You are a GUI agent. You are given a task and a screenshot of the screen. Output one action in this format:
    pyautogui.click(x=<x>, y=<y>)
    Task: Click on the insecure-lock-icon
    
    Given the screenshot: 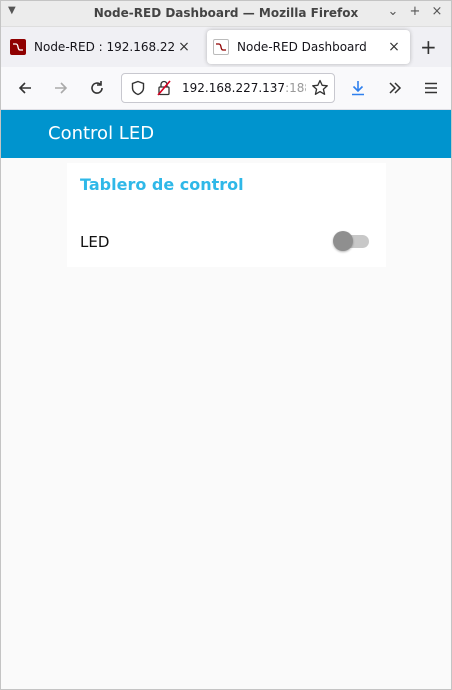 What is the action you would take?
    pyautogui.click(x=164, y=90)
    